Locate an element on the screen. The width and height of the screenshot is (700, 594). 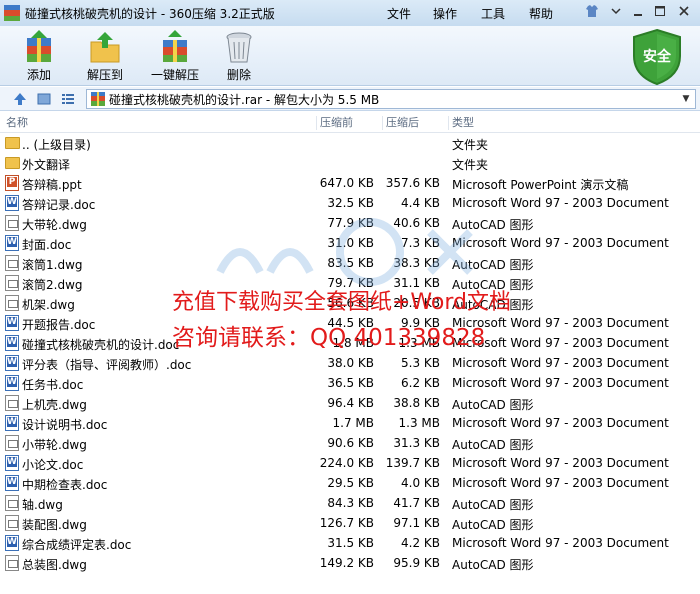
menu-operate: 操作 is located at coordinates (445, 13).